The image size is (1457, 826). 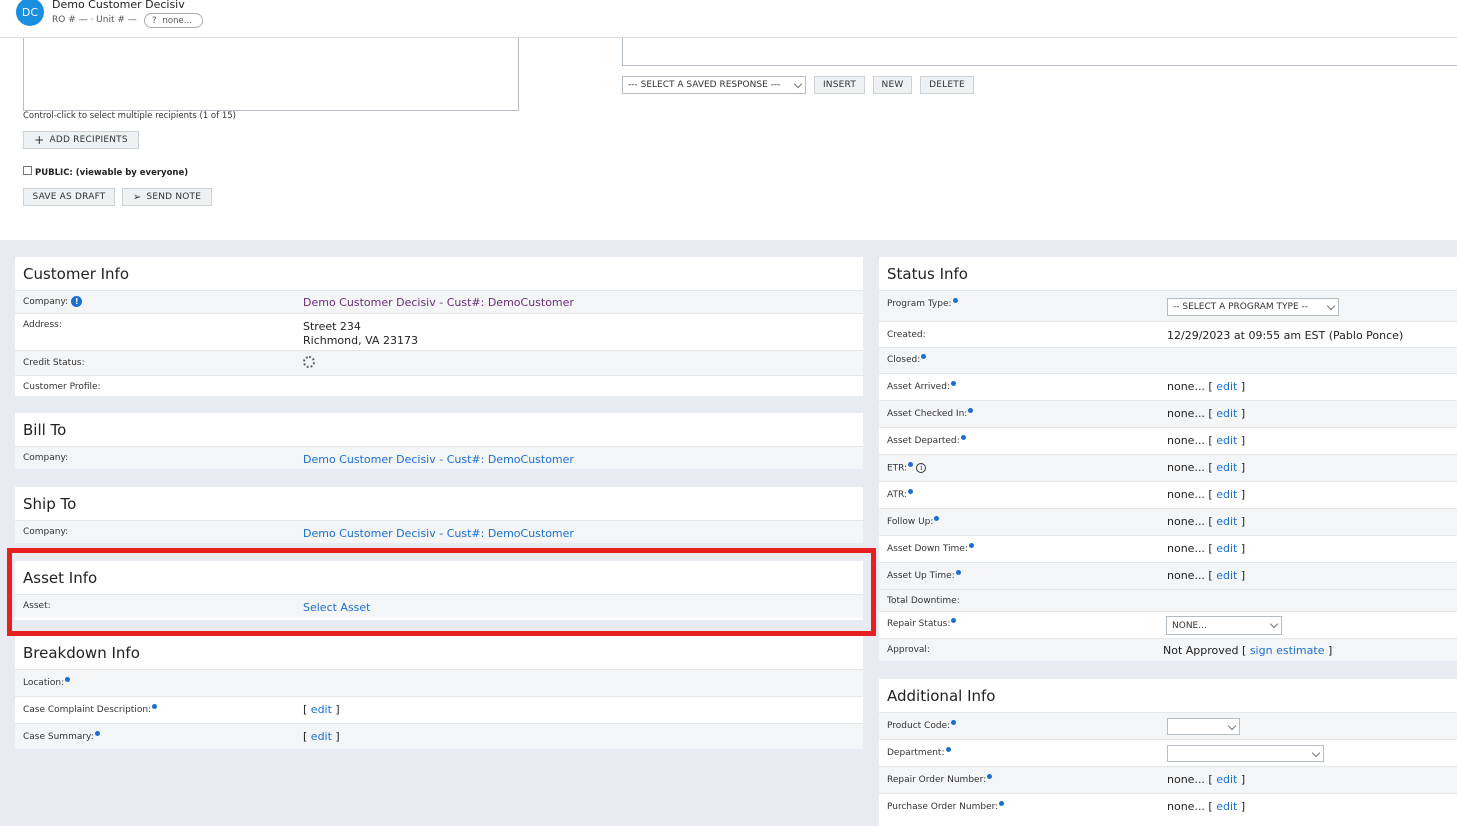 I want to click on product-code-select, so click(x=1203, y=726).